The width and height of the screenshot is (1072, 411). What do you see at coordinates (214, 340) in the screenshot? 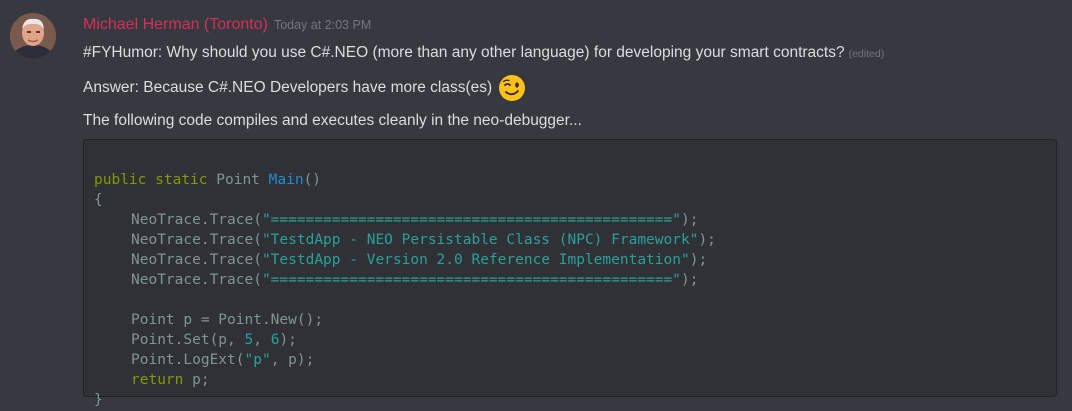
I see `code-line: Point.Set(p, 5, 6);` at bounding box center [214, 340].